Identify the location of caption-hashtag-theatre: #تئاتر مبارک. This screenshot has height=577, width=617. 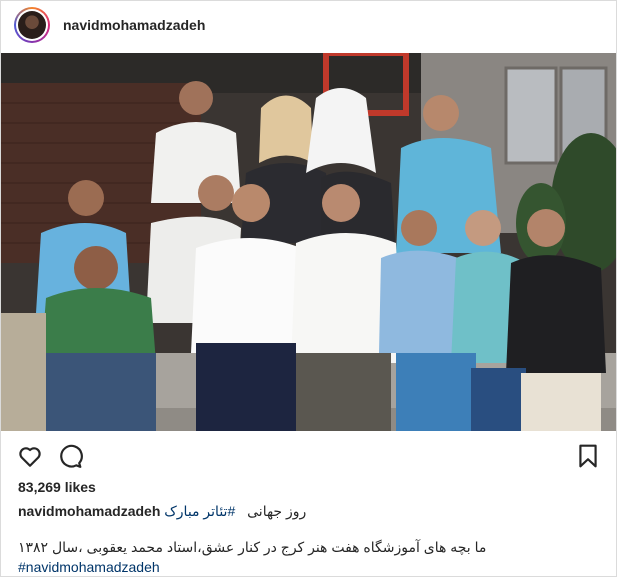
(199, 511).